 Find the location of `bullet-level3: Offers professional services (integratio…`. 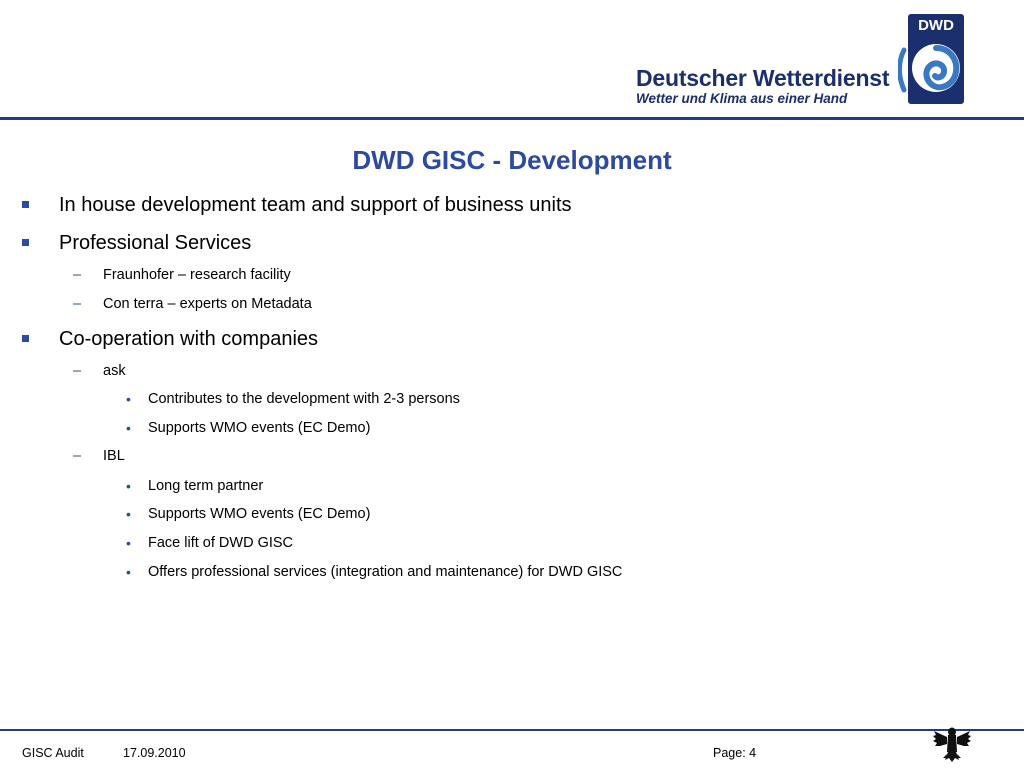

bullet-level3: Offers professional services (integratio… is located at coordinates (385, 572).